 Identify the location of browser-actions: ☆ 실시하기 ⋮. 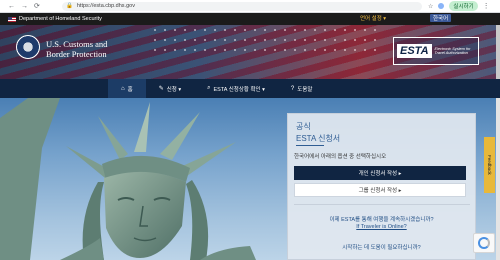
(459, 6).